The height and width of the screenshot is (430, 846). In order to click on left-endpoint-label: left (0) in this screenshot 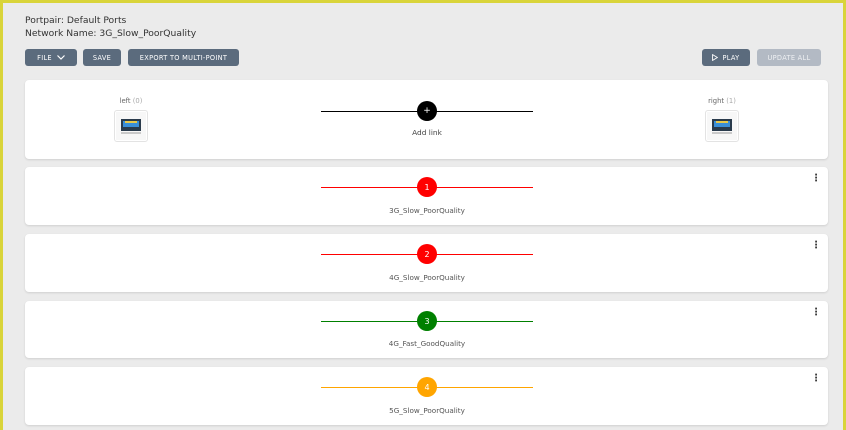, I will do `click(131, 101)`.